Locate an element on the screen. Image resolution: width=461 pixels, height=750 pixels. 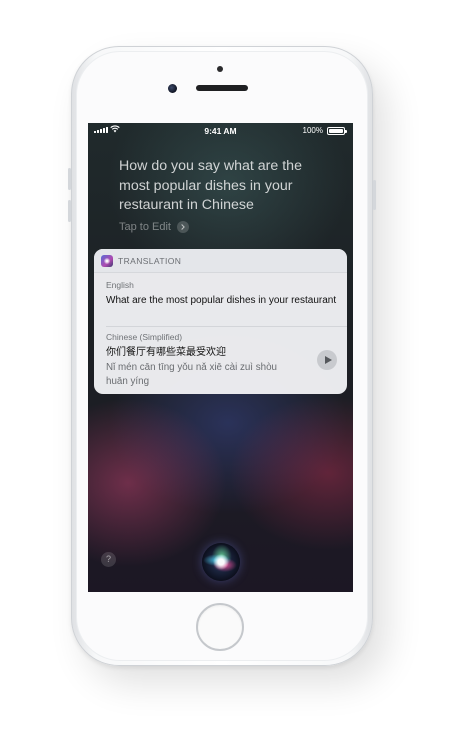
help-button: ? is located at coordinates (108, 559).